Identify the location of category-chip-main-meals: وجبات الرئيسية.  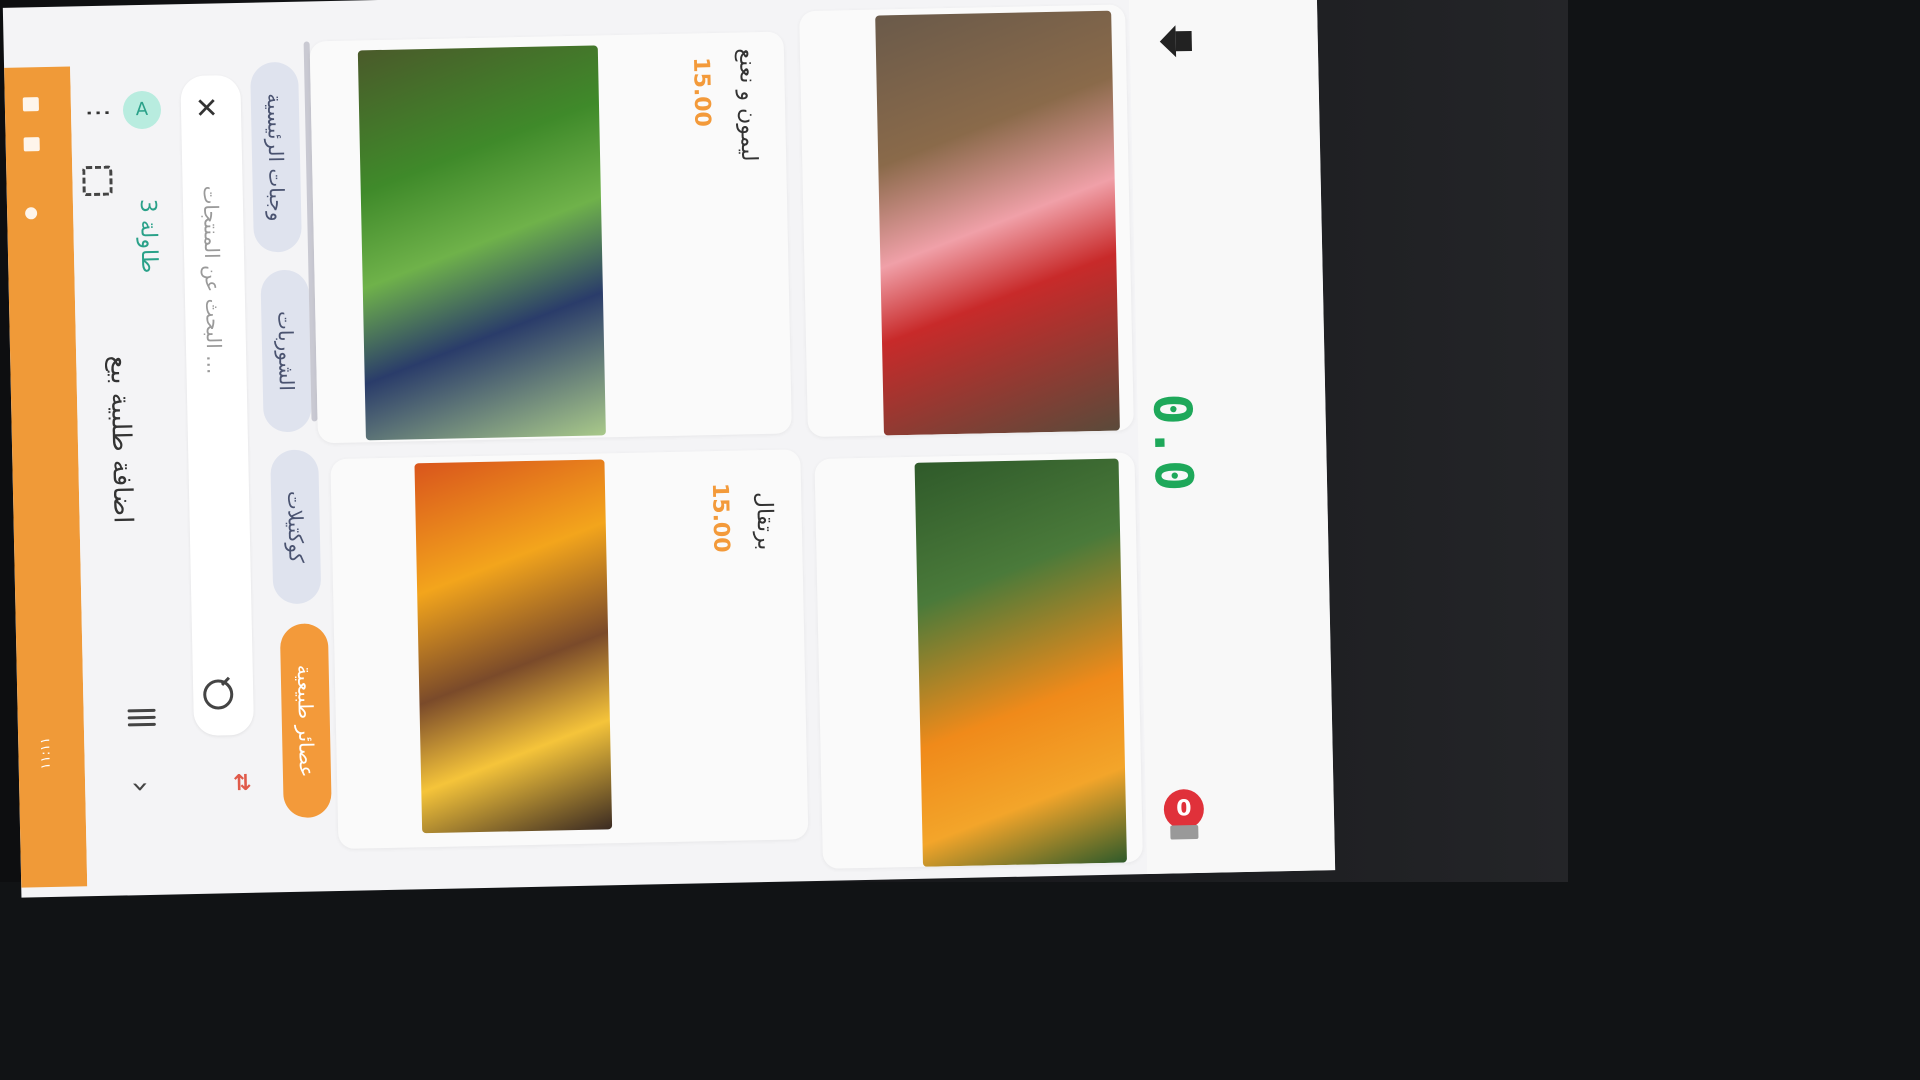
(276, 157).